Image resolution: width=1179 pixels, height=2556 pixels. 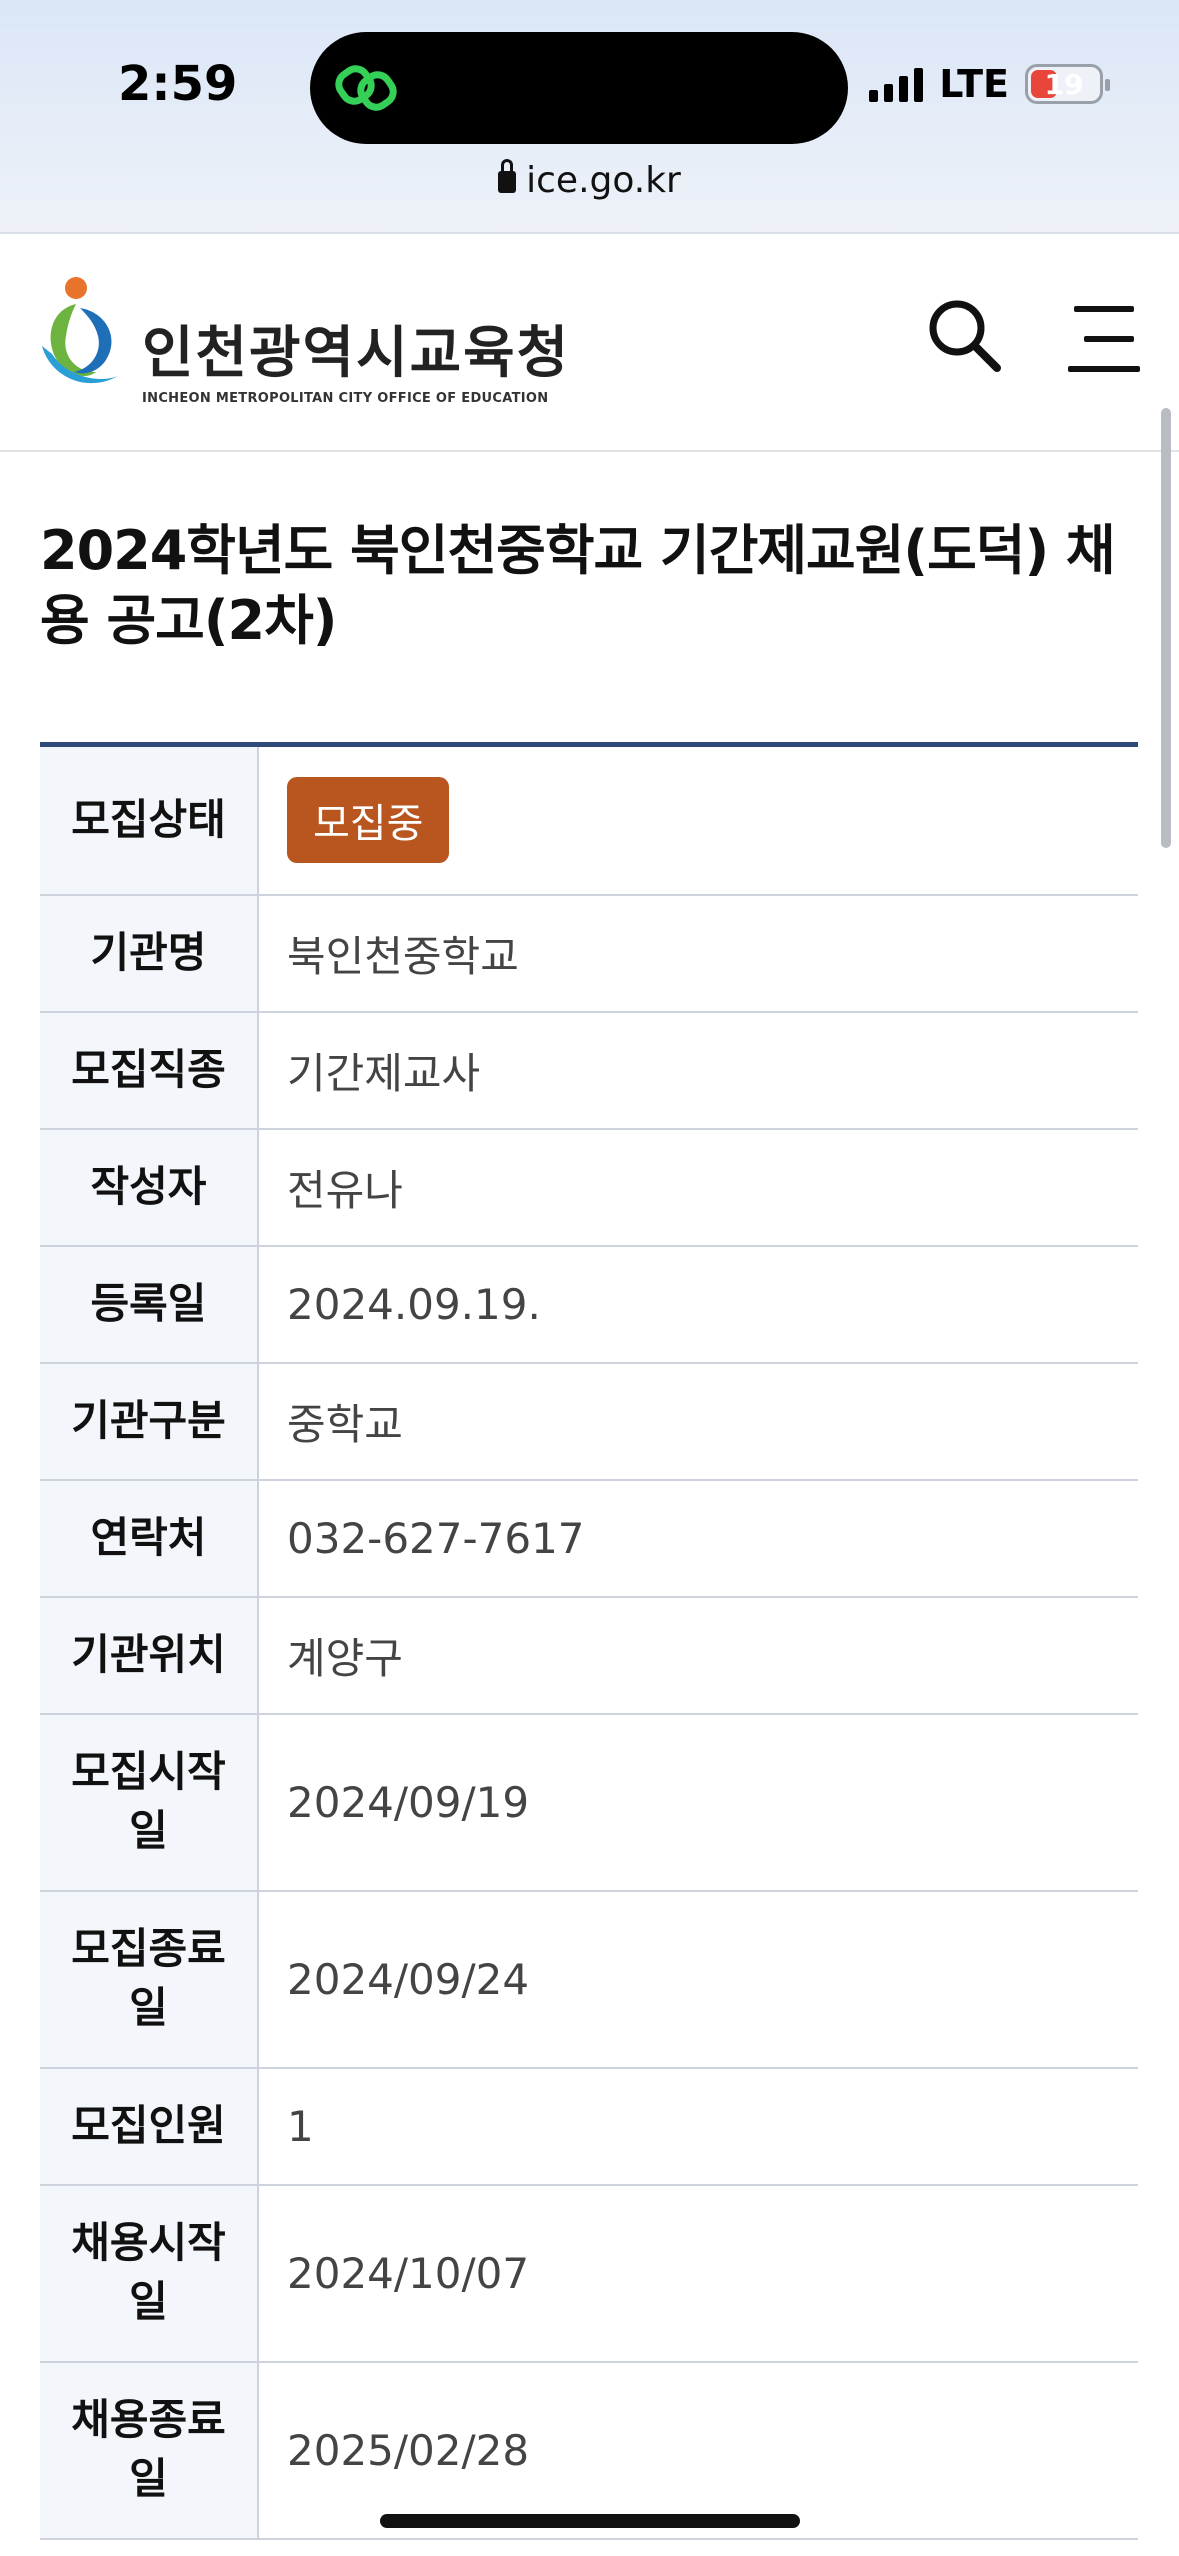 What do you see at coordinates (589, 1802) in the screenshot?
I see `table-row: 모집시작일 2024/09/19` at bounding box center [589, 1802].